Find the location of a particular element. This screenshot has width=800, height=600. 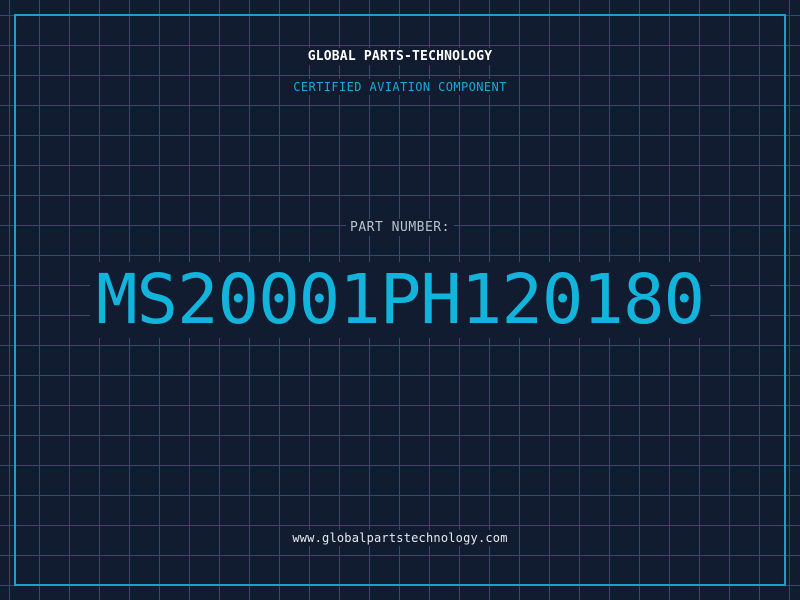

company-name: GLOBAL PARTS-TECHNOLOGY is located at coordinates (400, 56).